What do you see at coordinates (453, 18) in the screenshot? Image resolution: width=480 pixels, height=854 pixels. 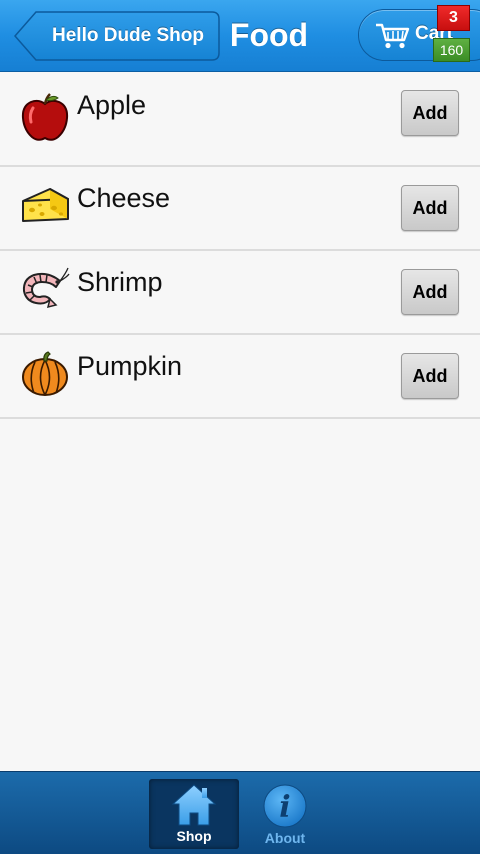 I see `cart-count-badge: 3` at bounding box center [453, 18].